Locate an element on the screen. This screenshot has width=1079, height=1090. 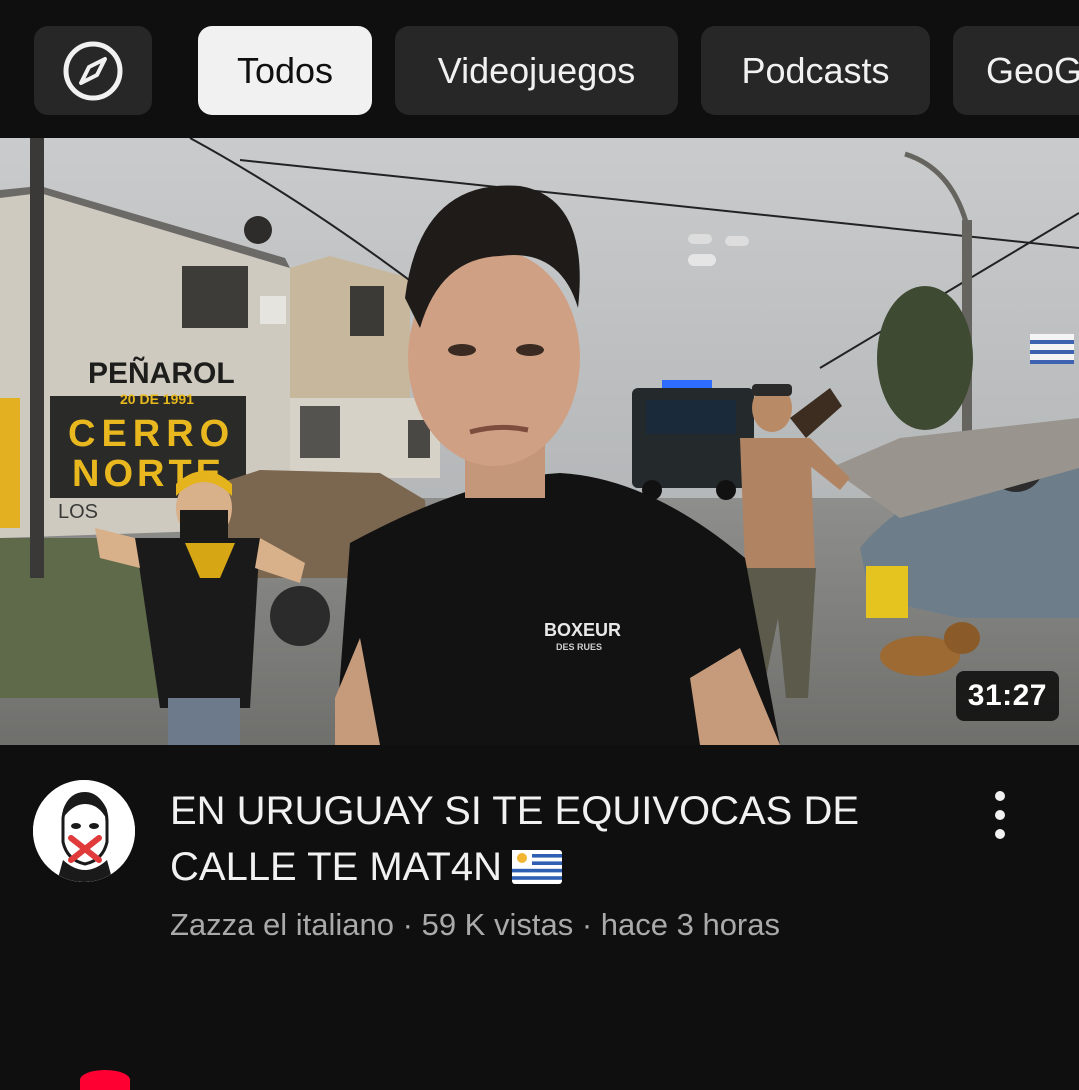
compass-icon is located at coordinates (93, 70).